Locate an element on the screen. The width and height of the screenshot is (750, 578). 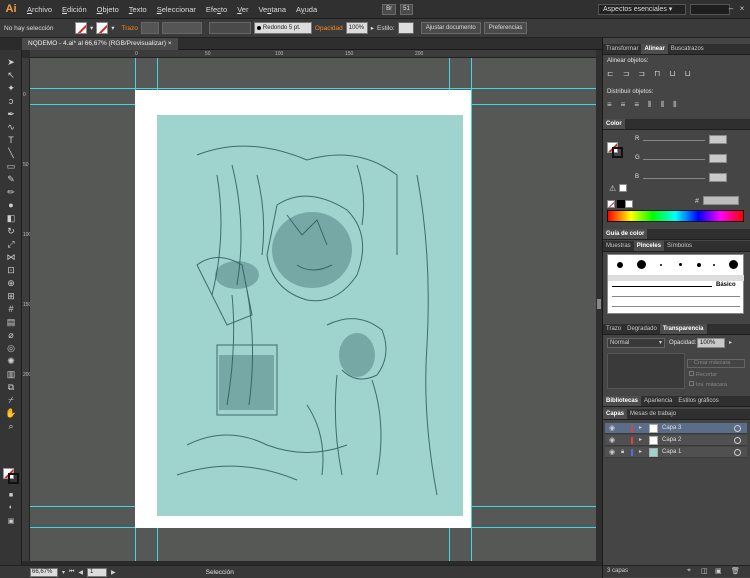
clipping-mask-icon: ◫ is located at coordinates (704, 571).